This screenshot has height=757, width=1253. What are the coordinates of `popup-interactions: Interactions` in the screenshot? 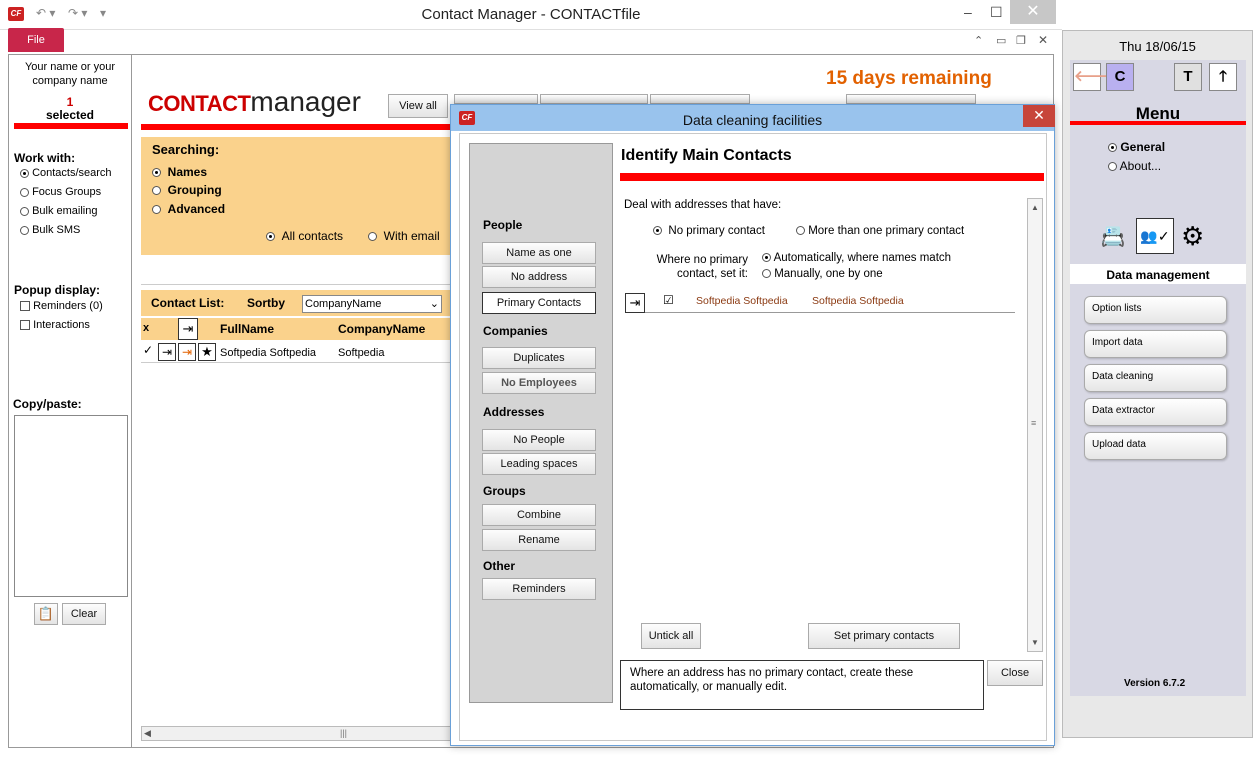 It's located at (55, 325).